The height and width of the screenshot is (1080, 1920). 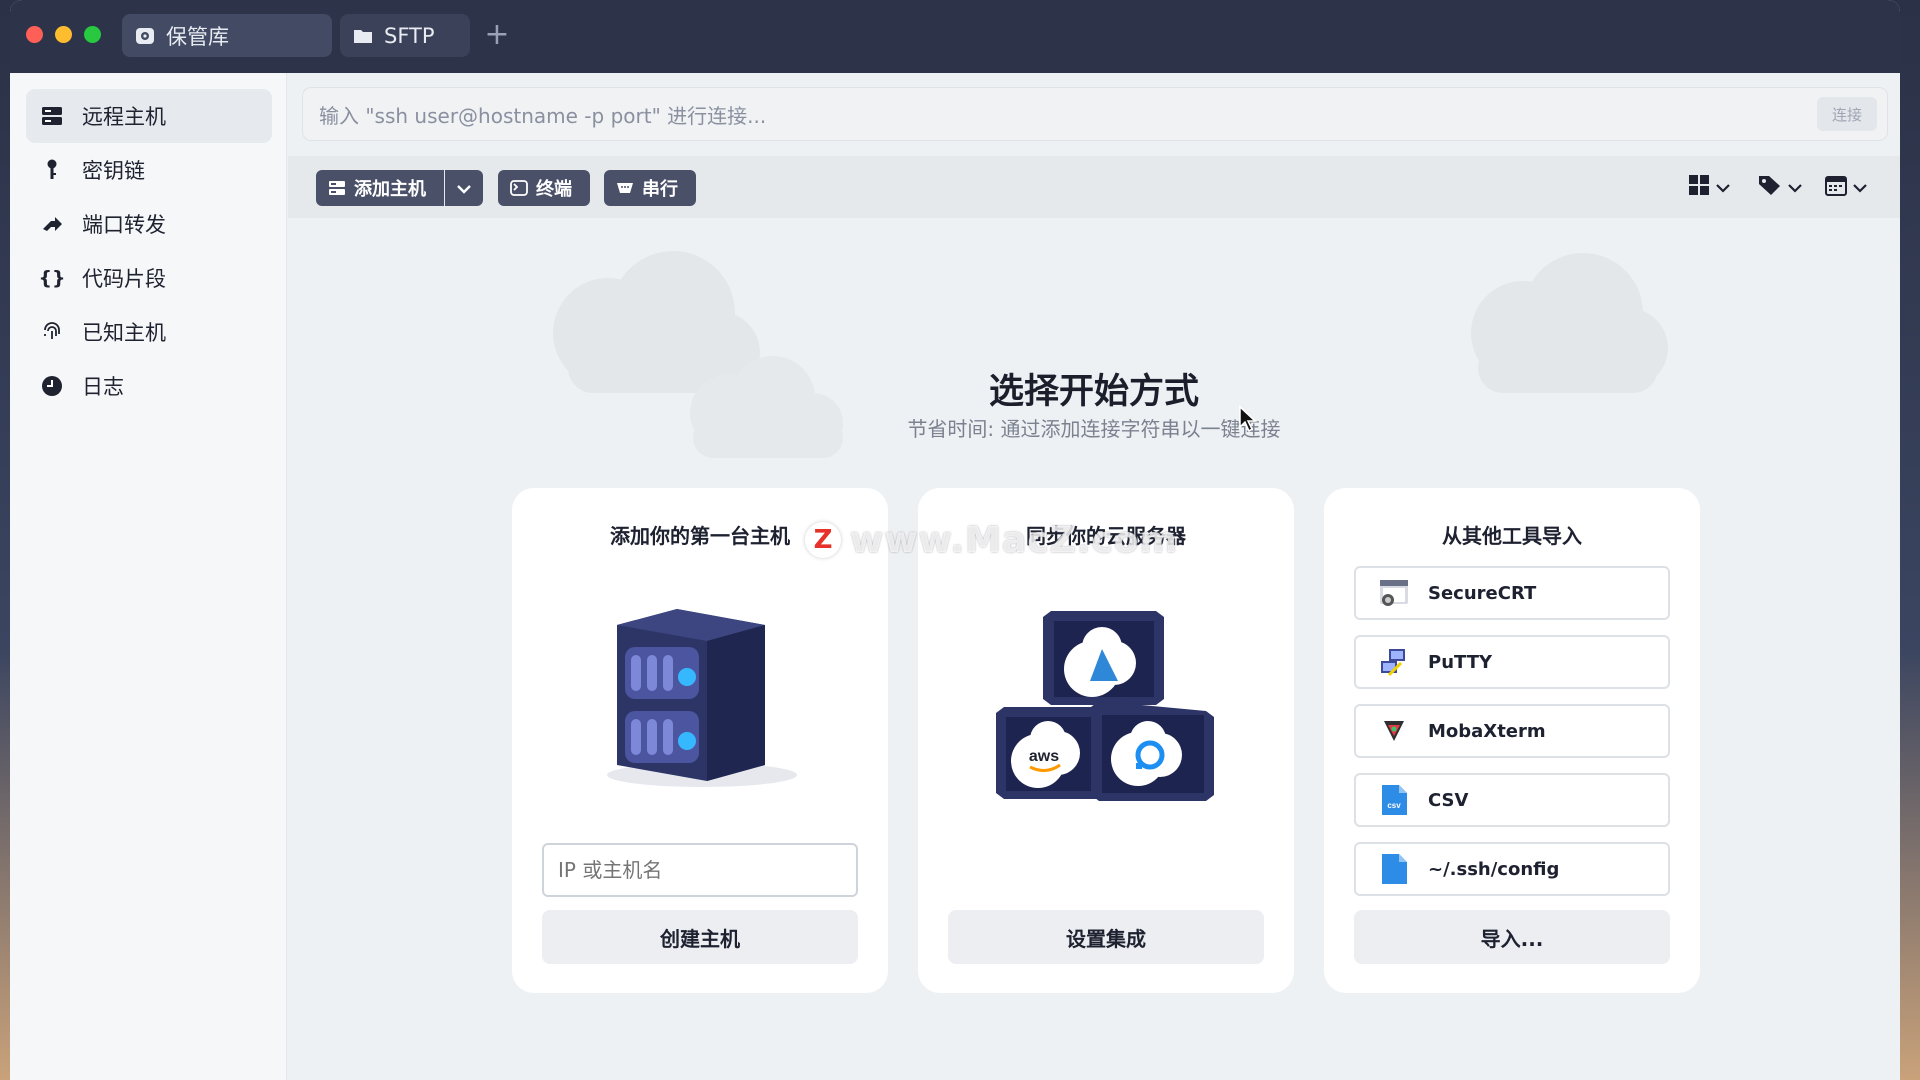 What do you see at coordinates (148, 576) in the screenshot?
I see `sidebar: 远程主机 密钥链 端口转发 {} 代码片段 已知主机 日志` at bounding box center [148, 576].